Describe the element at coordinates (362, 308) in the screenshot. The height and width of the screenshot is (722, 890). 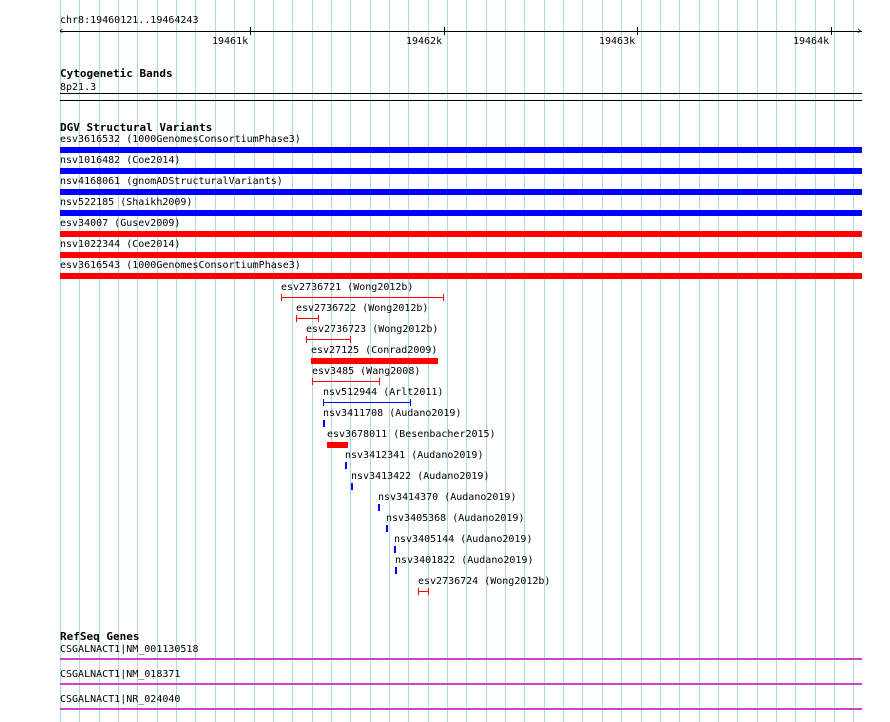
I see `variant-label: esv2736722 (Wong2012b)` at that location.